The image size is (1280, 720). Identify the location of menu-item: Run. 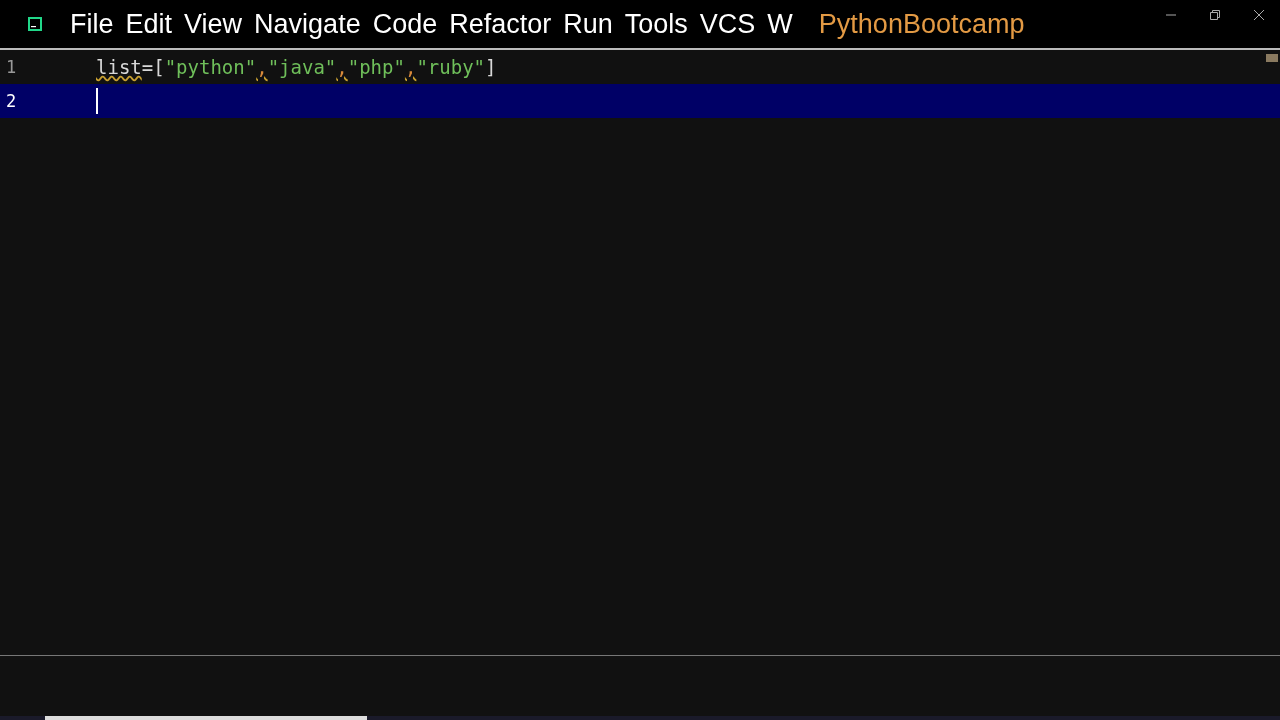
(588, 24).